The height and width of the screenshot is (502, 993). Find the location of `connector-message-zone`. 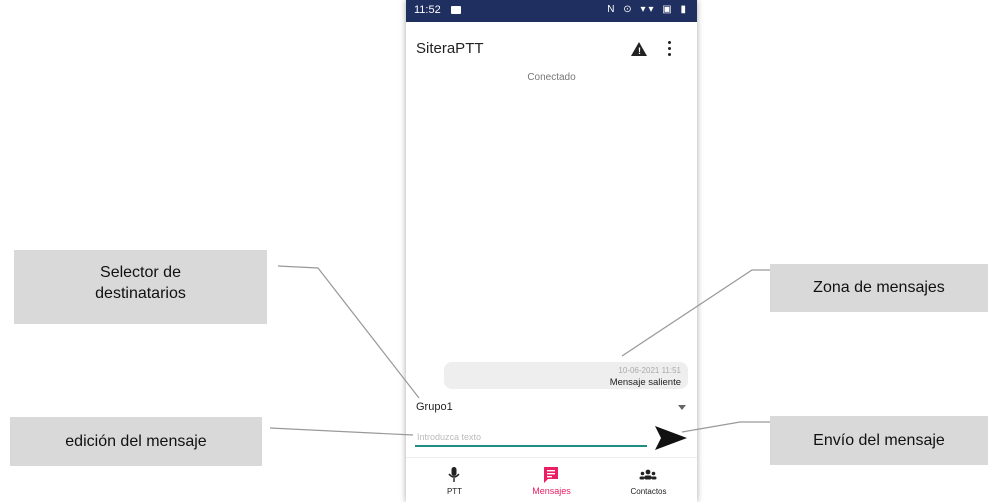

connector-message-zone is located at coordinates (695, 313).